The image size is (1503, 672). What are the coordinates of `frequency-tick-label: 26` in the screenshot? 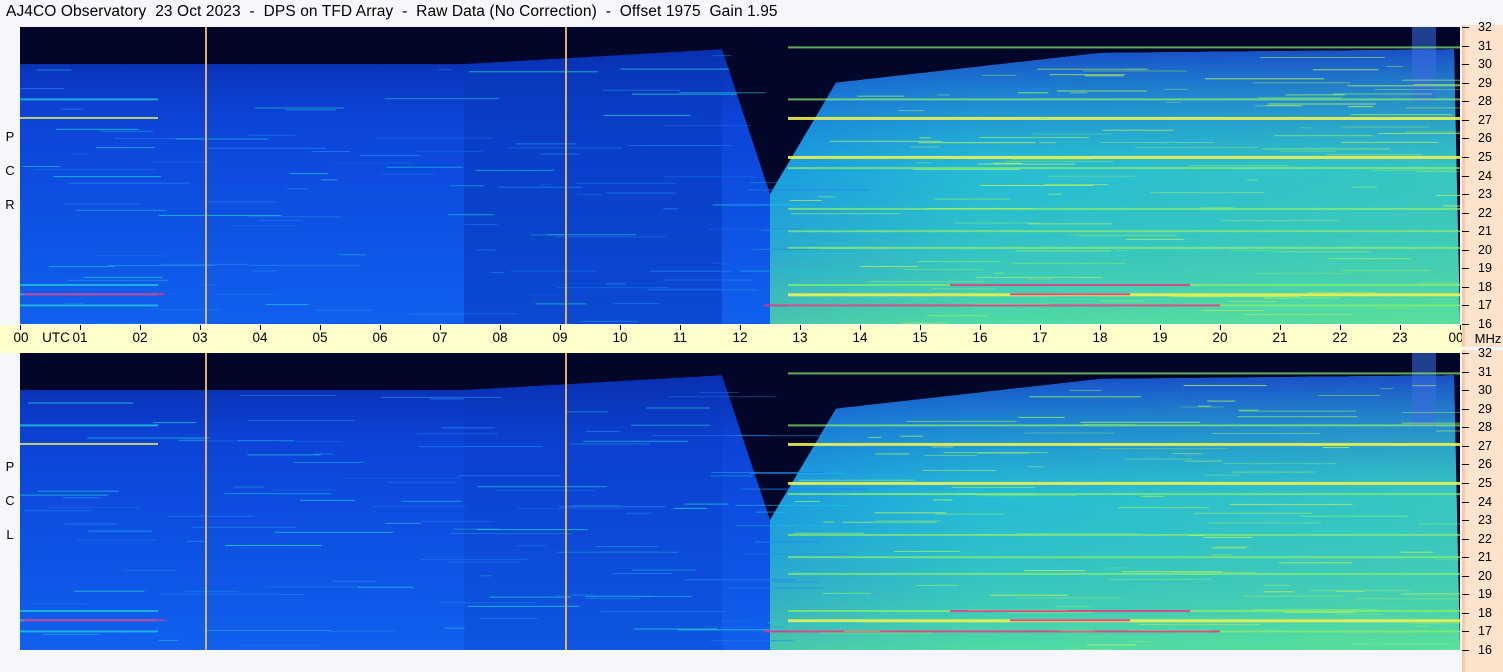 It's located at (1485, 138).